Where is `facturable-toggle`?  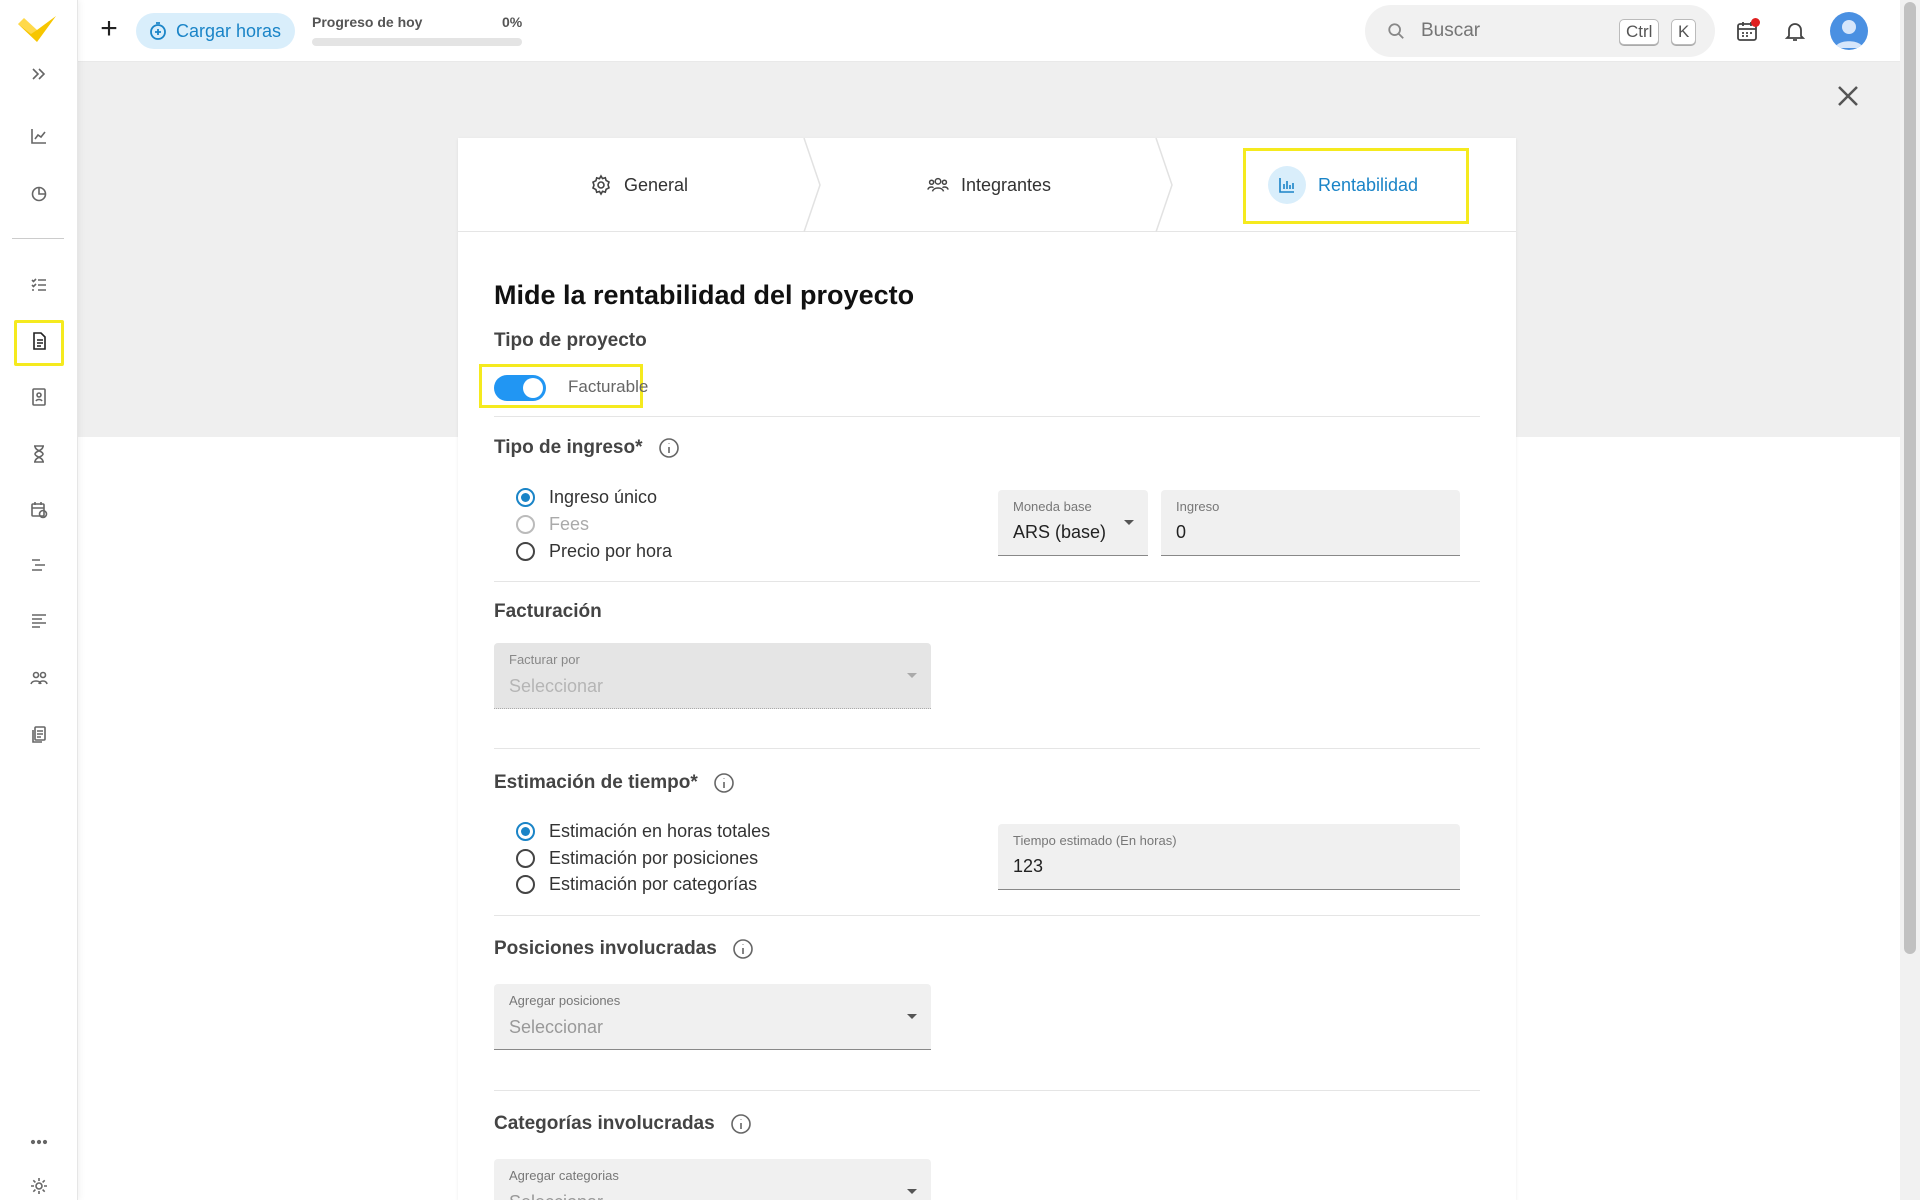 facturable-toggle is located at coordinates (520, 388).